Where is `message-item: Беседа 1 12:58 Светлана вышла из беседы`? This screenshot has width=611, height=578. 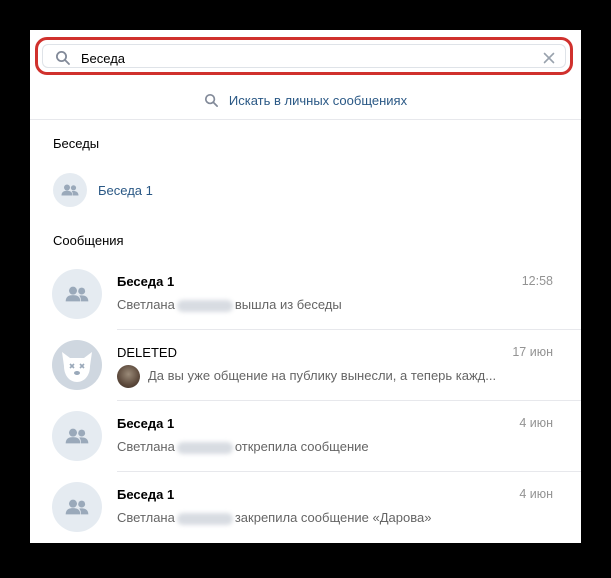
message-item: Беседа 1 12:58 Светлана вышла из беседы is located at coordinates (305, 295).